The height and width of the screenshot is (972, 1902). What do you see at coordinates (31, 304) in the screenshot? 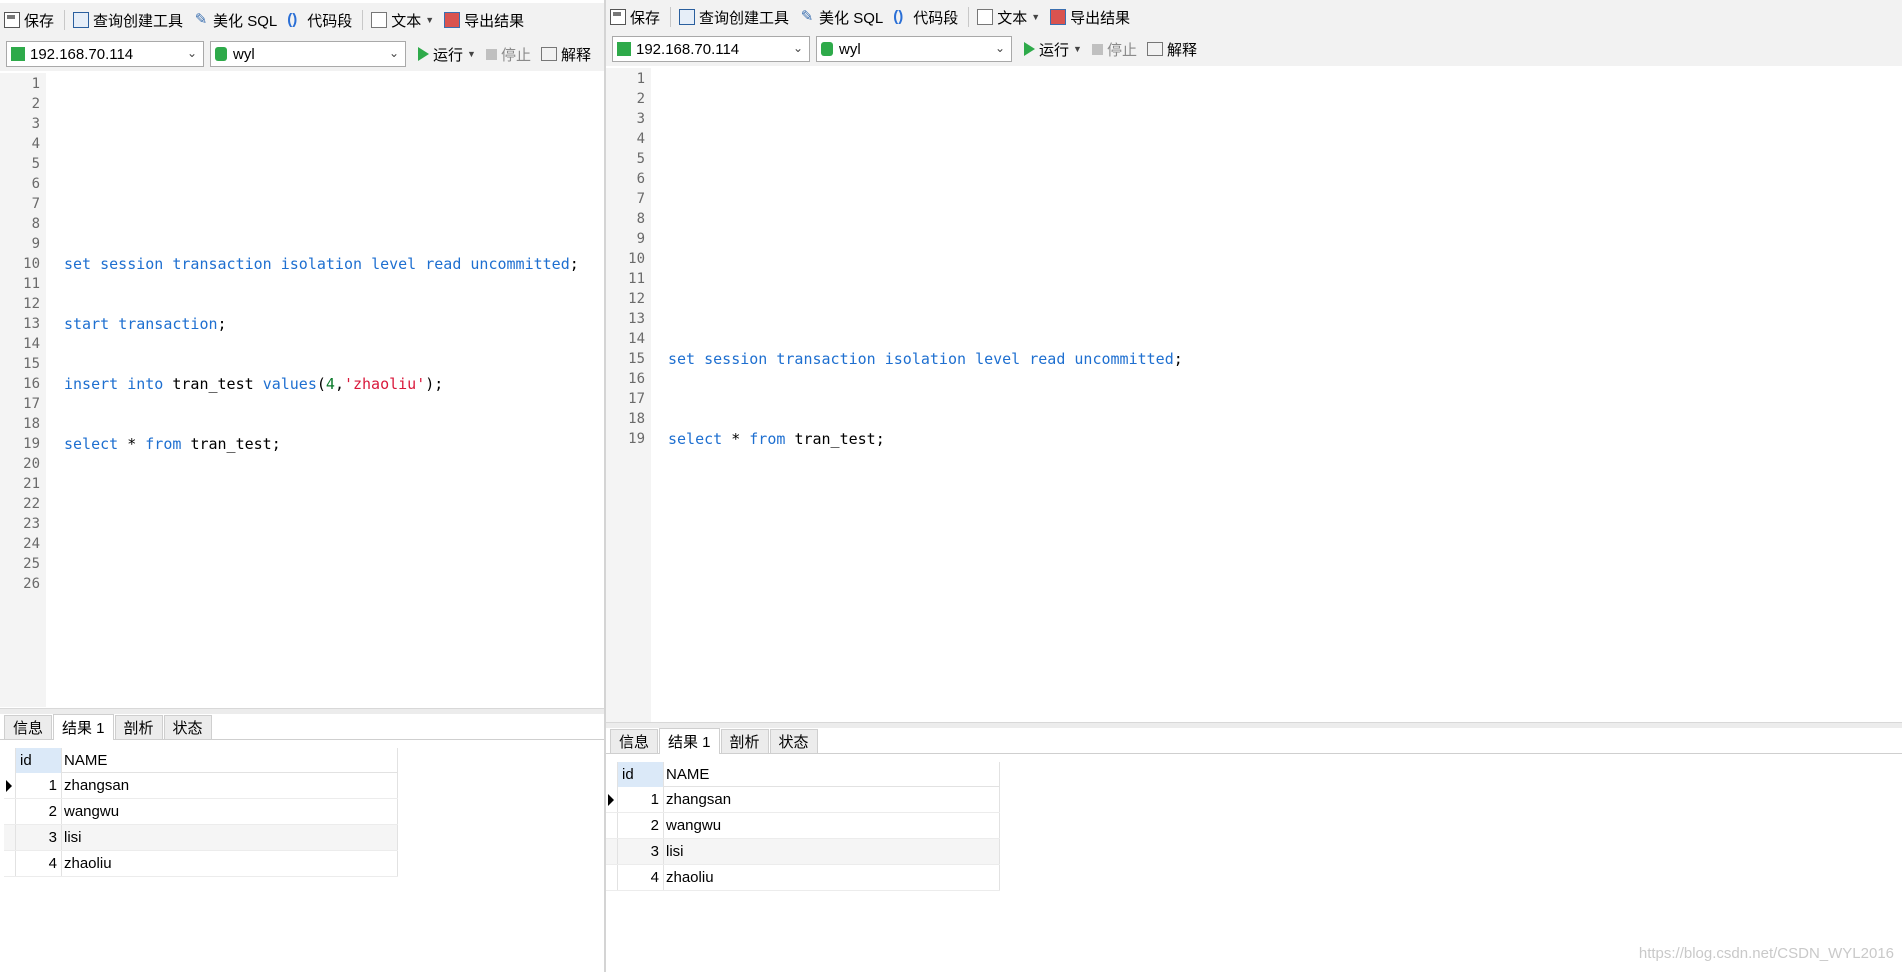
I see `line-number: 12` at bounding box center [31, 304].